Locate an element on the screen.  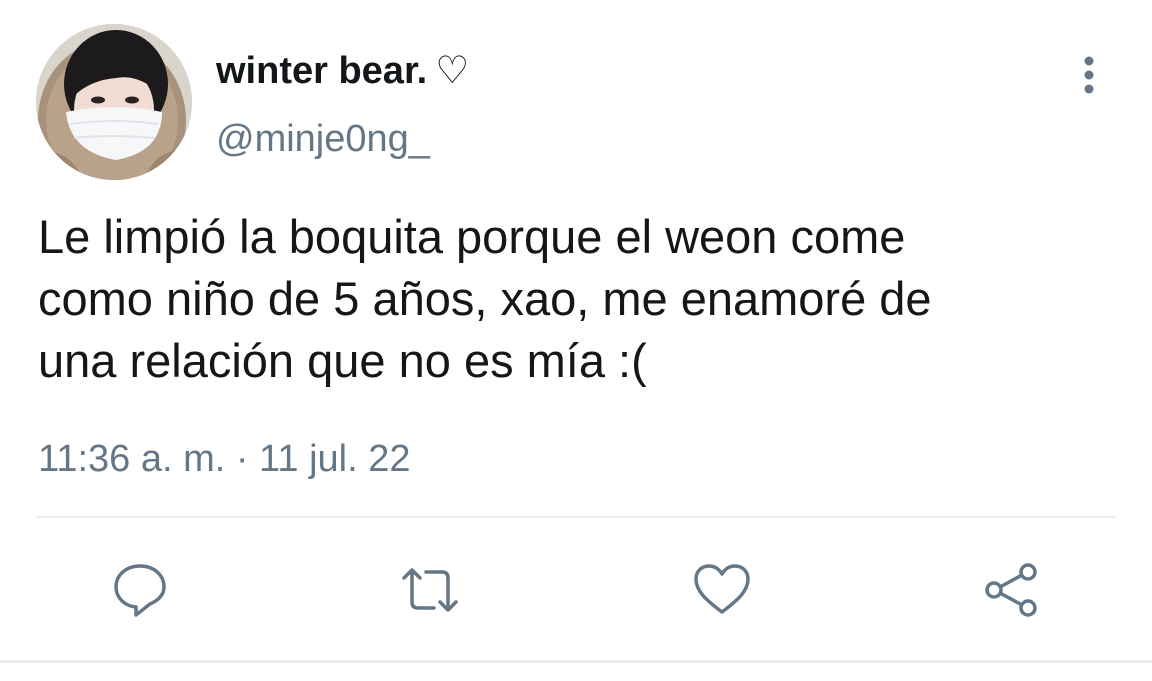
retweet-button is located at coordinates (430, 590).